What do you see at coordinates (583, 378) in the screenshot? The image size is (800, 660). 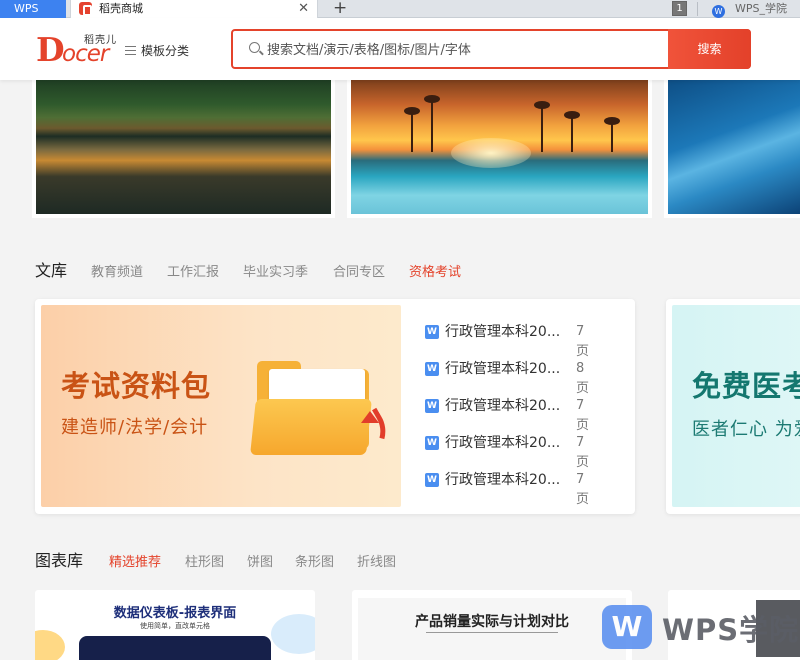 I see `doc-pages: 8页` at bounding box center [583, 378].